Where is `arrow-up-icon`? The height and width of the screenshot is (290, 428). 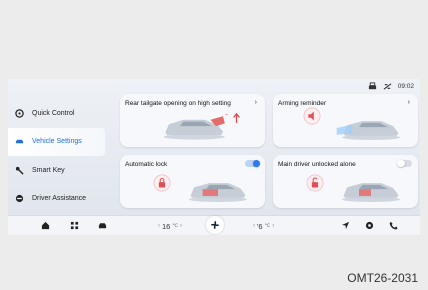
arrow-up-icon is located at coordinates (236, 118).